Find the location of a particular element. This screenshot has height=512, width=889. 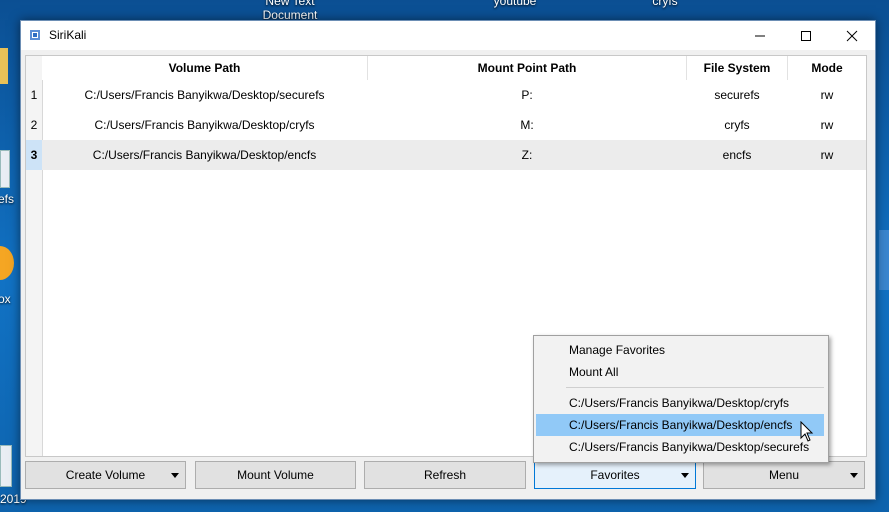

create-volume-label: Create Volume is located at coordinates (105, 475).